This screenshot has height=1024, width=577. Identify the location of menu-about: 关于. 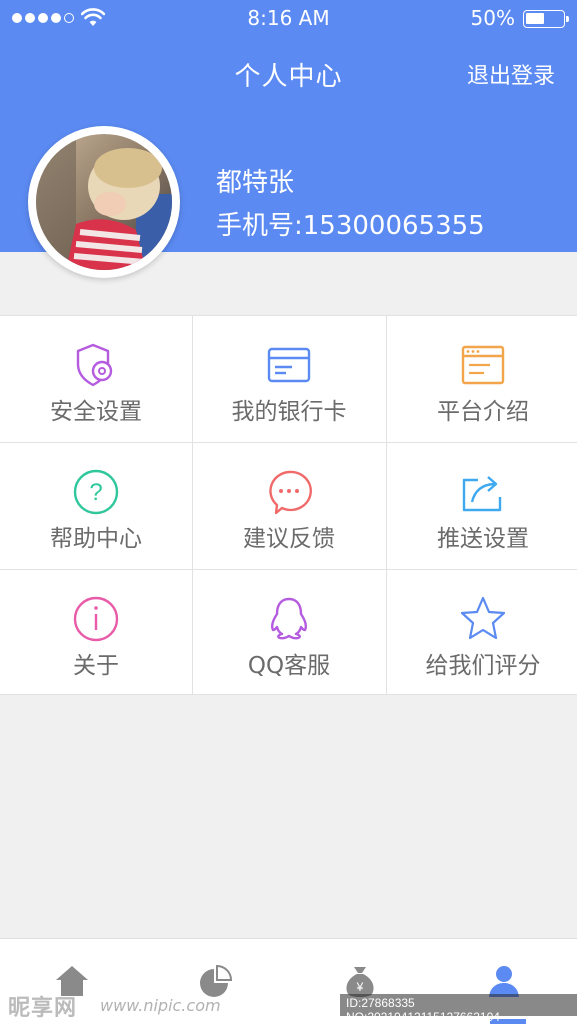
(96, 633).